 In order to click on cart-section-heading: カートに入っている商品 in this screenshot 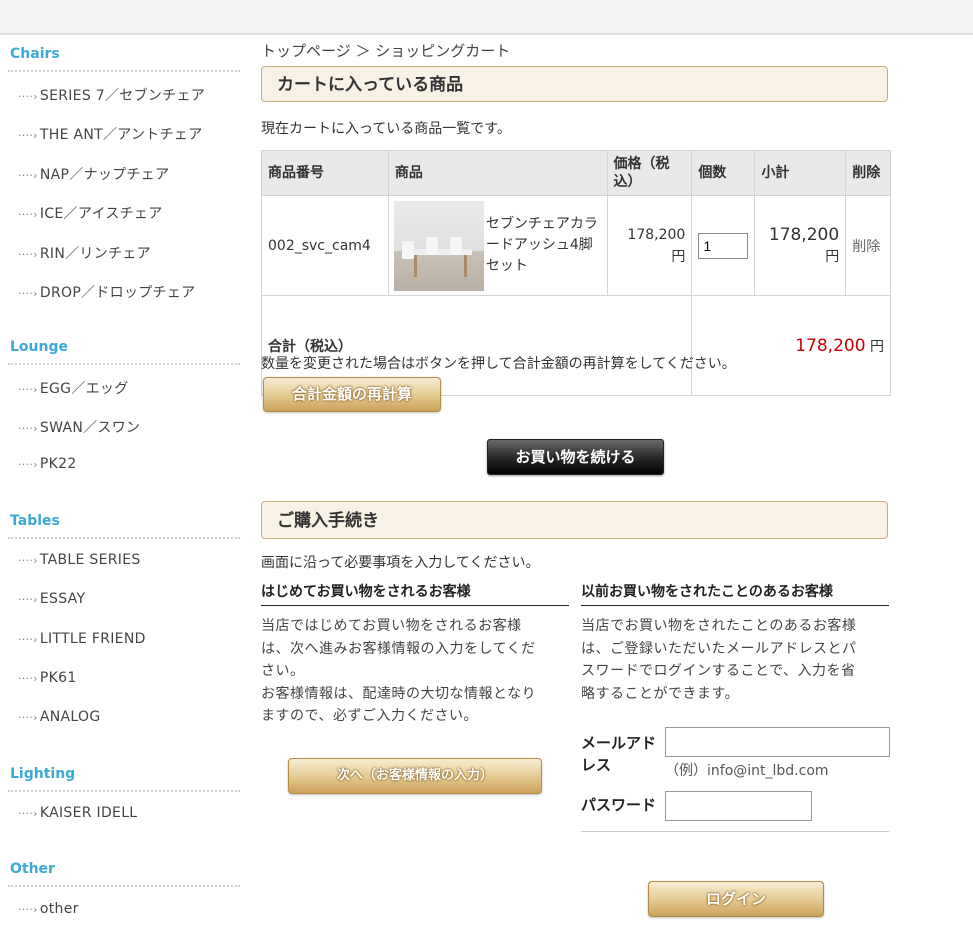, I will do `click(574, 84)`.